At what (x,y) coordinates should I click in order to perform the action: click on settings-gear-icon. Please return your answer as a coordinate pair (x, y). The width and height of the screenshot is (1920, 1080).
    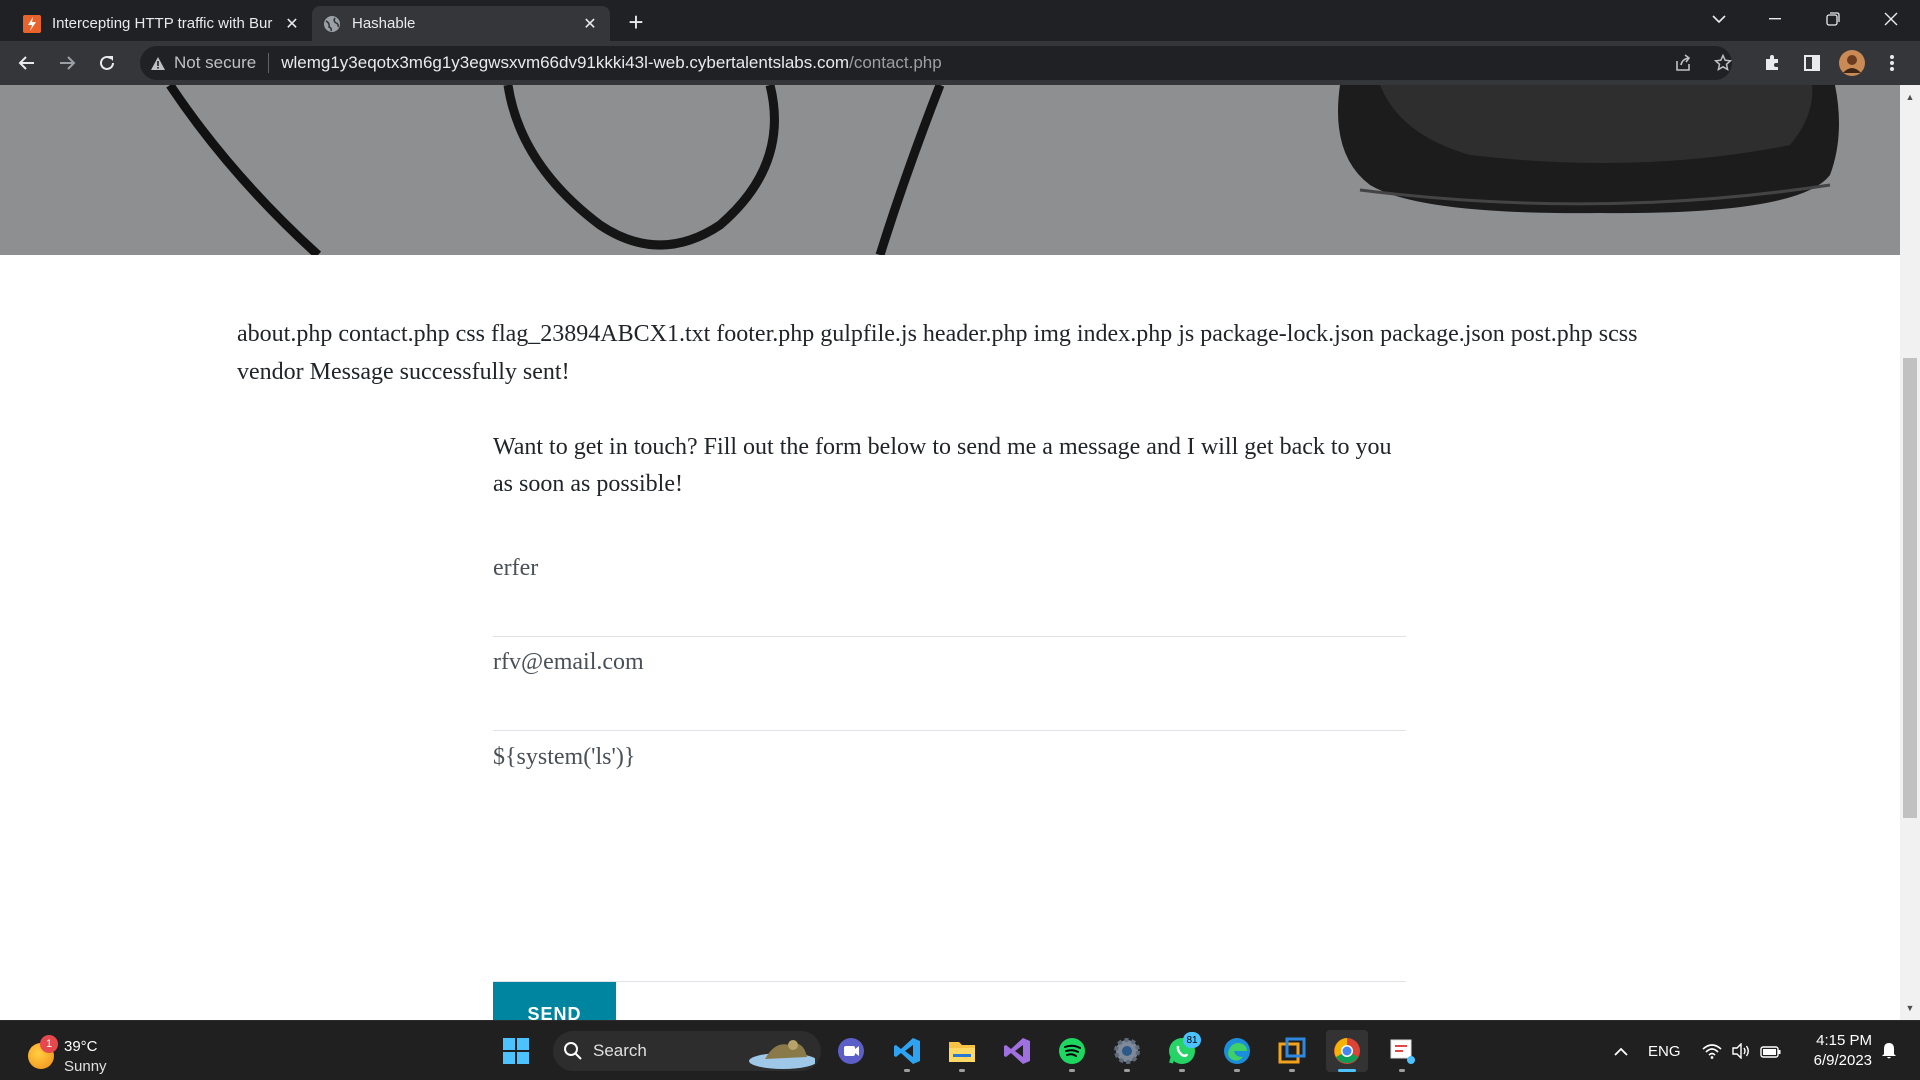
    Looking at the image, I should click on (1127, 1051).